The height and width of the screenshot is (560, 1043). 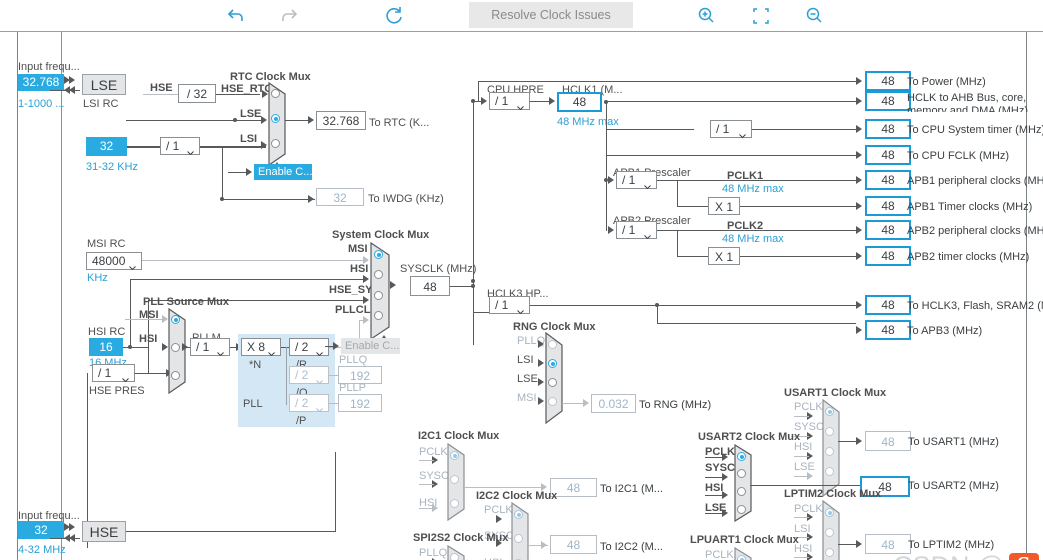 What do you see at coordinates (888, 81) in the screenshot?
I see `output-value-0: 48` at bounding box center [888, 81].